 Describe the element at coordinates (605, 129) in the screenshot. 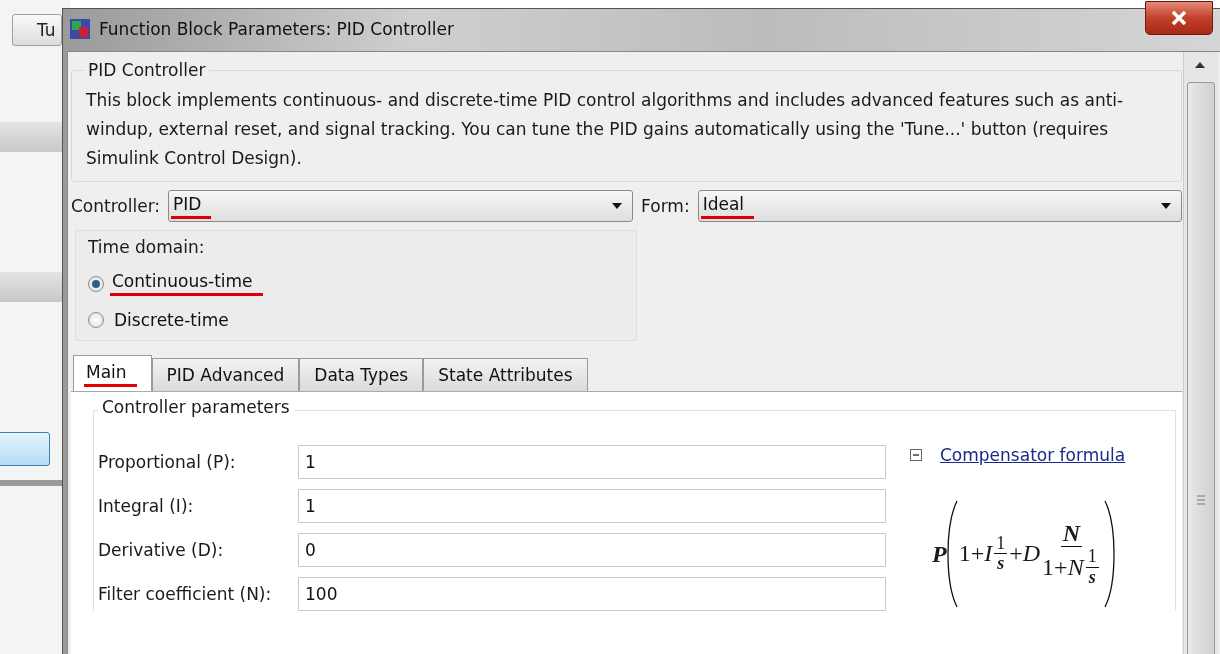

I see `block-description: This block implements continuous- and discrete-time PID control algorithms and includes advanced features such as anti-windup, external reset, and signal tracking. You can tune the PID gains automatically using the 'Tune...' button (requires Simulink Control Design).` at that location.